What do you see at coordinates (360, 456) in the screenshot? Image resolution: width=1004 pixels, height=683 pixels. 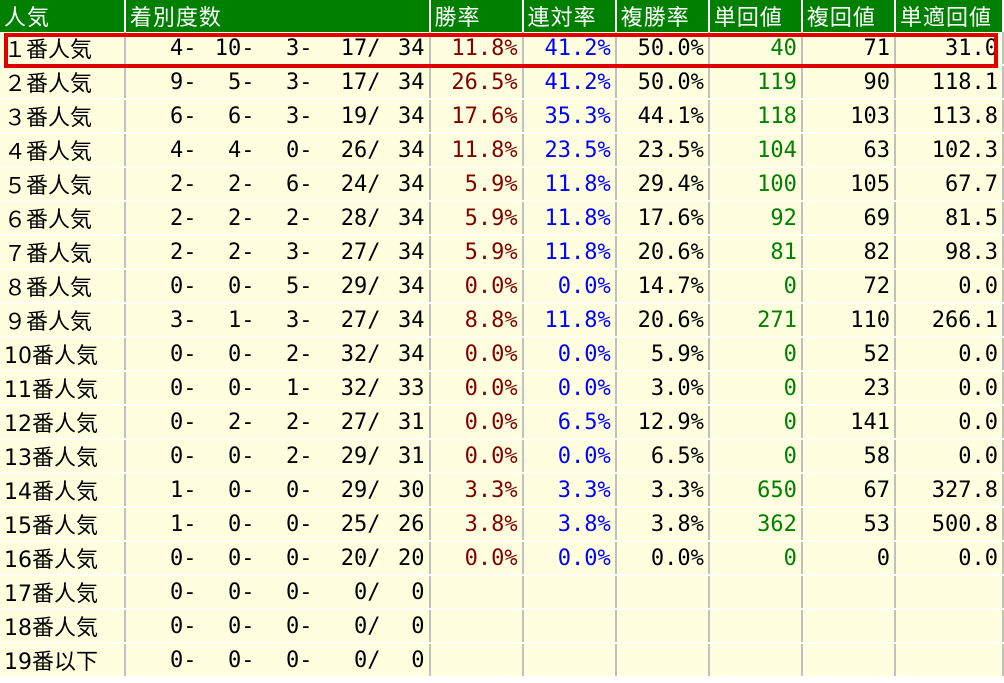 I see `record-part: 29/` at bounding box center [360, 456].